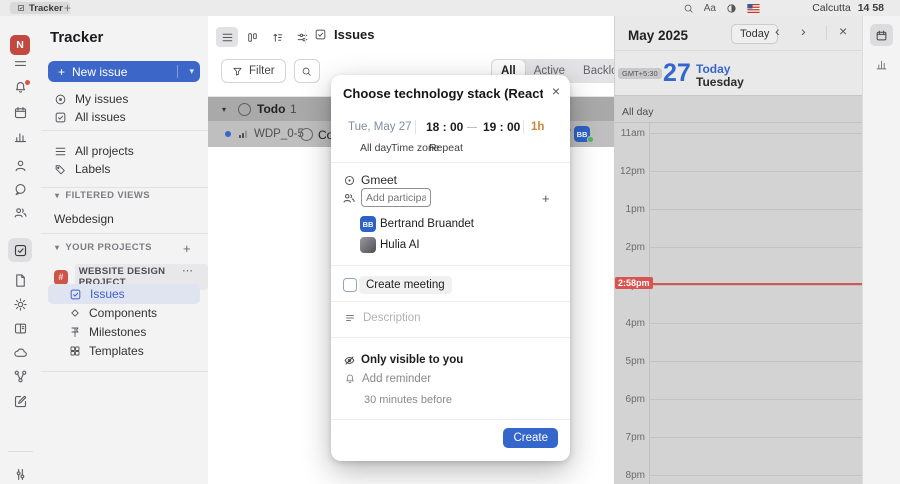 The width and height of the screenshot is (900, 484). What do you see at coordinates (831, 8) in the screenshot?
I see `timezone-city: Calcutta` at bounding box center [831, 8].